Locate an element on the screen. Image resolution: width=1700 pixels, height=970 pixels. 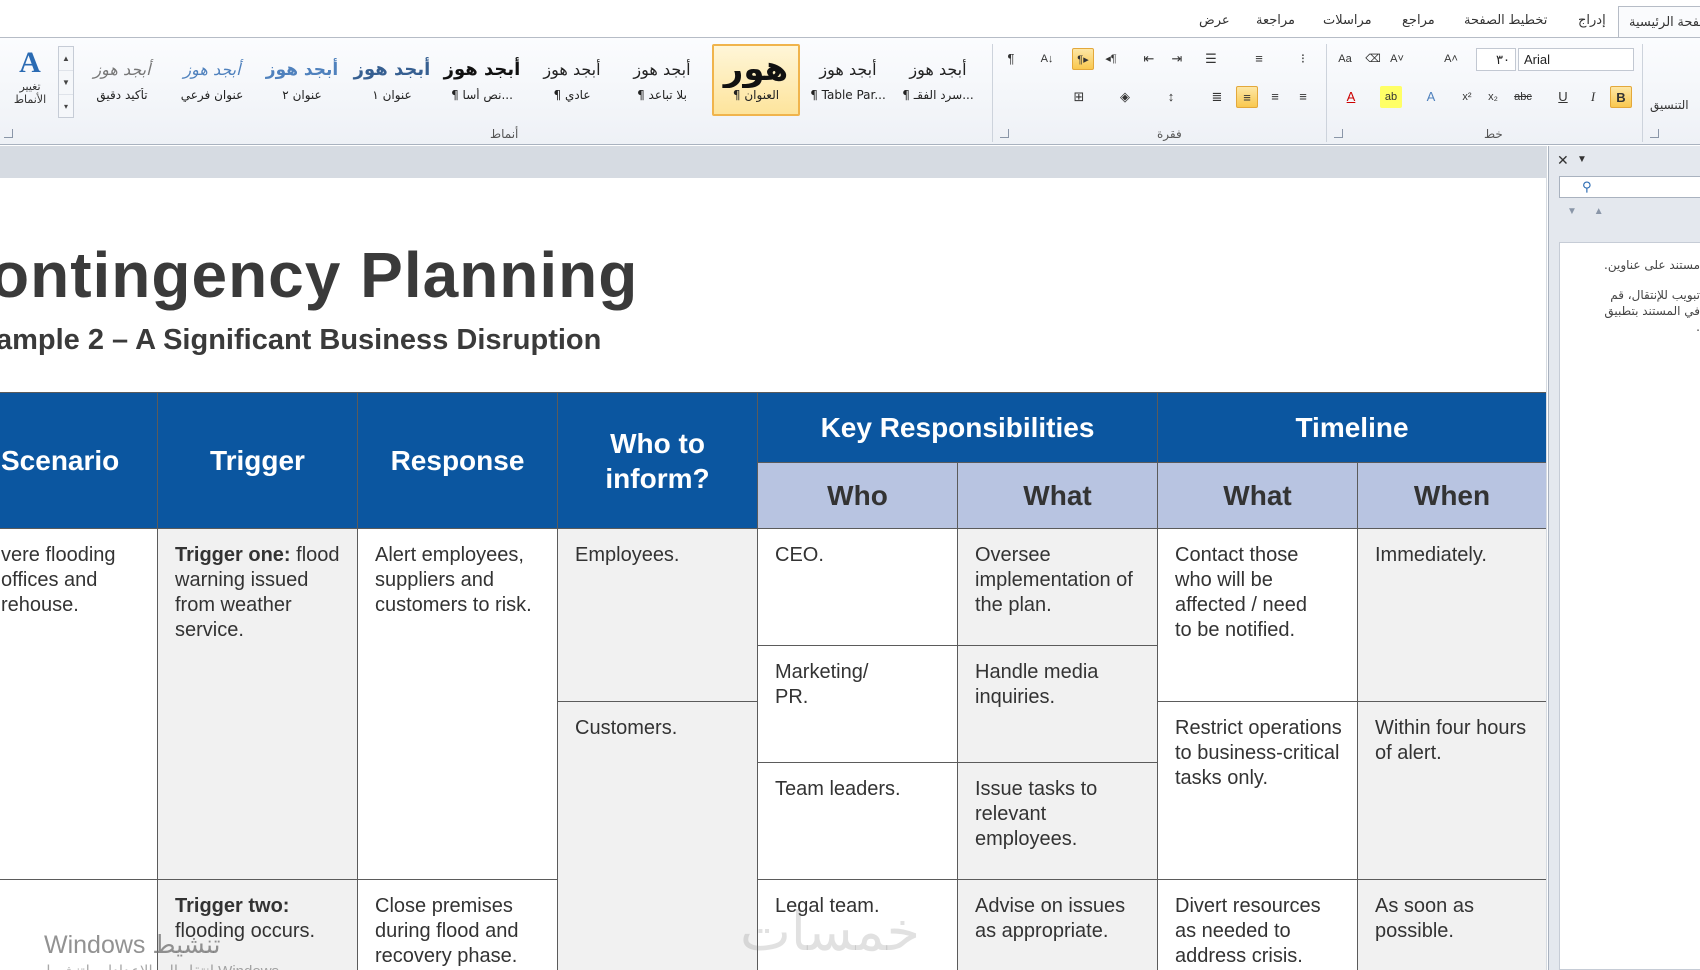
align-right-icon: ≡ is located at coordinates (1303, 97).